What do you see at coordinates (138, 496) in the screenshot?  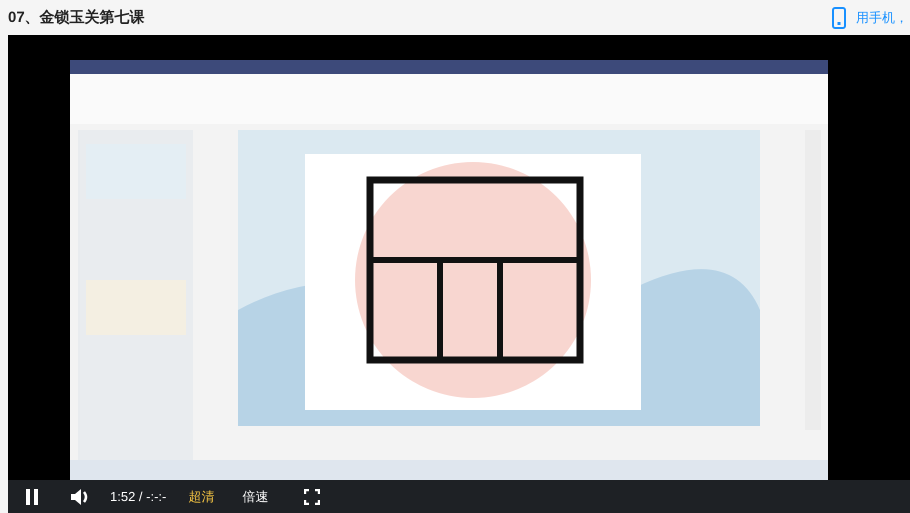 I see `playback-time: 1:52 / -:-:-` at bounding box center [138, 496].